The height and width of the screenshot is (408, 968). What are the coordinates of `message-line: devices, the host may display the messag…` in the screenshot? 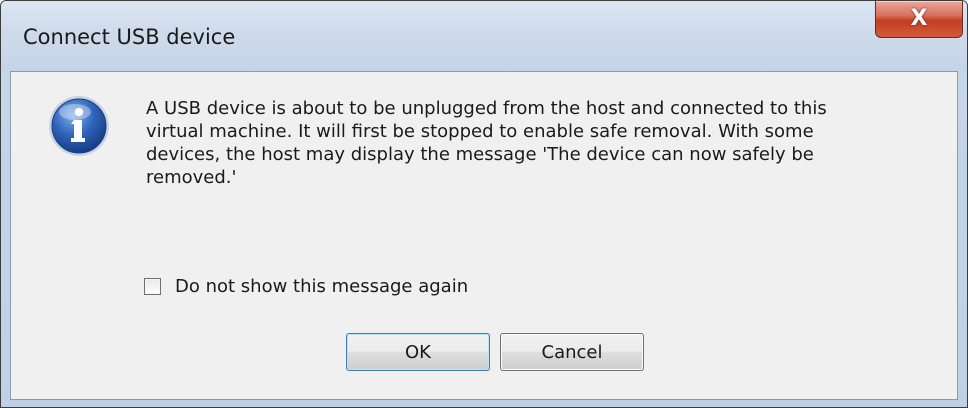 It's located at (480, 154).